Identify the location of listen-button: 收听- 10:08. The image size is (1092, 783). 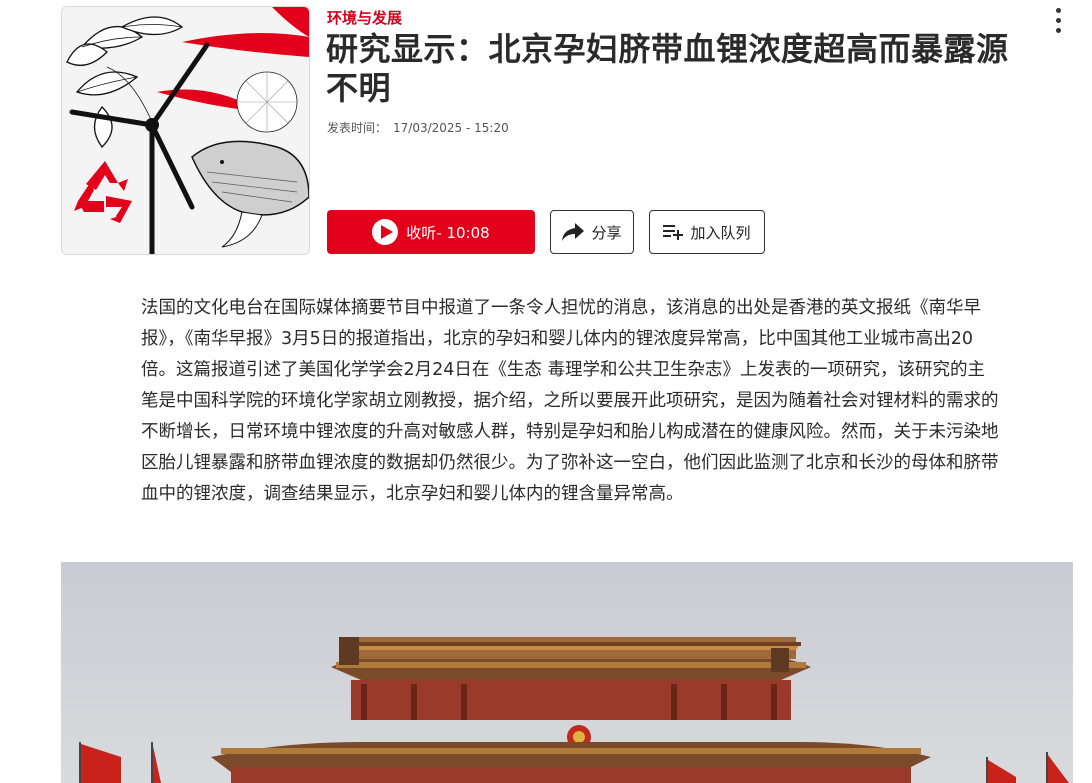
(431, 232).